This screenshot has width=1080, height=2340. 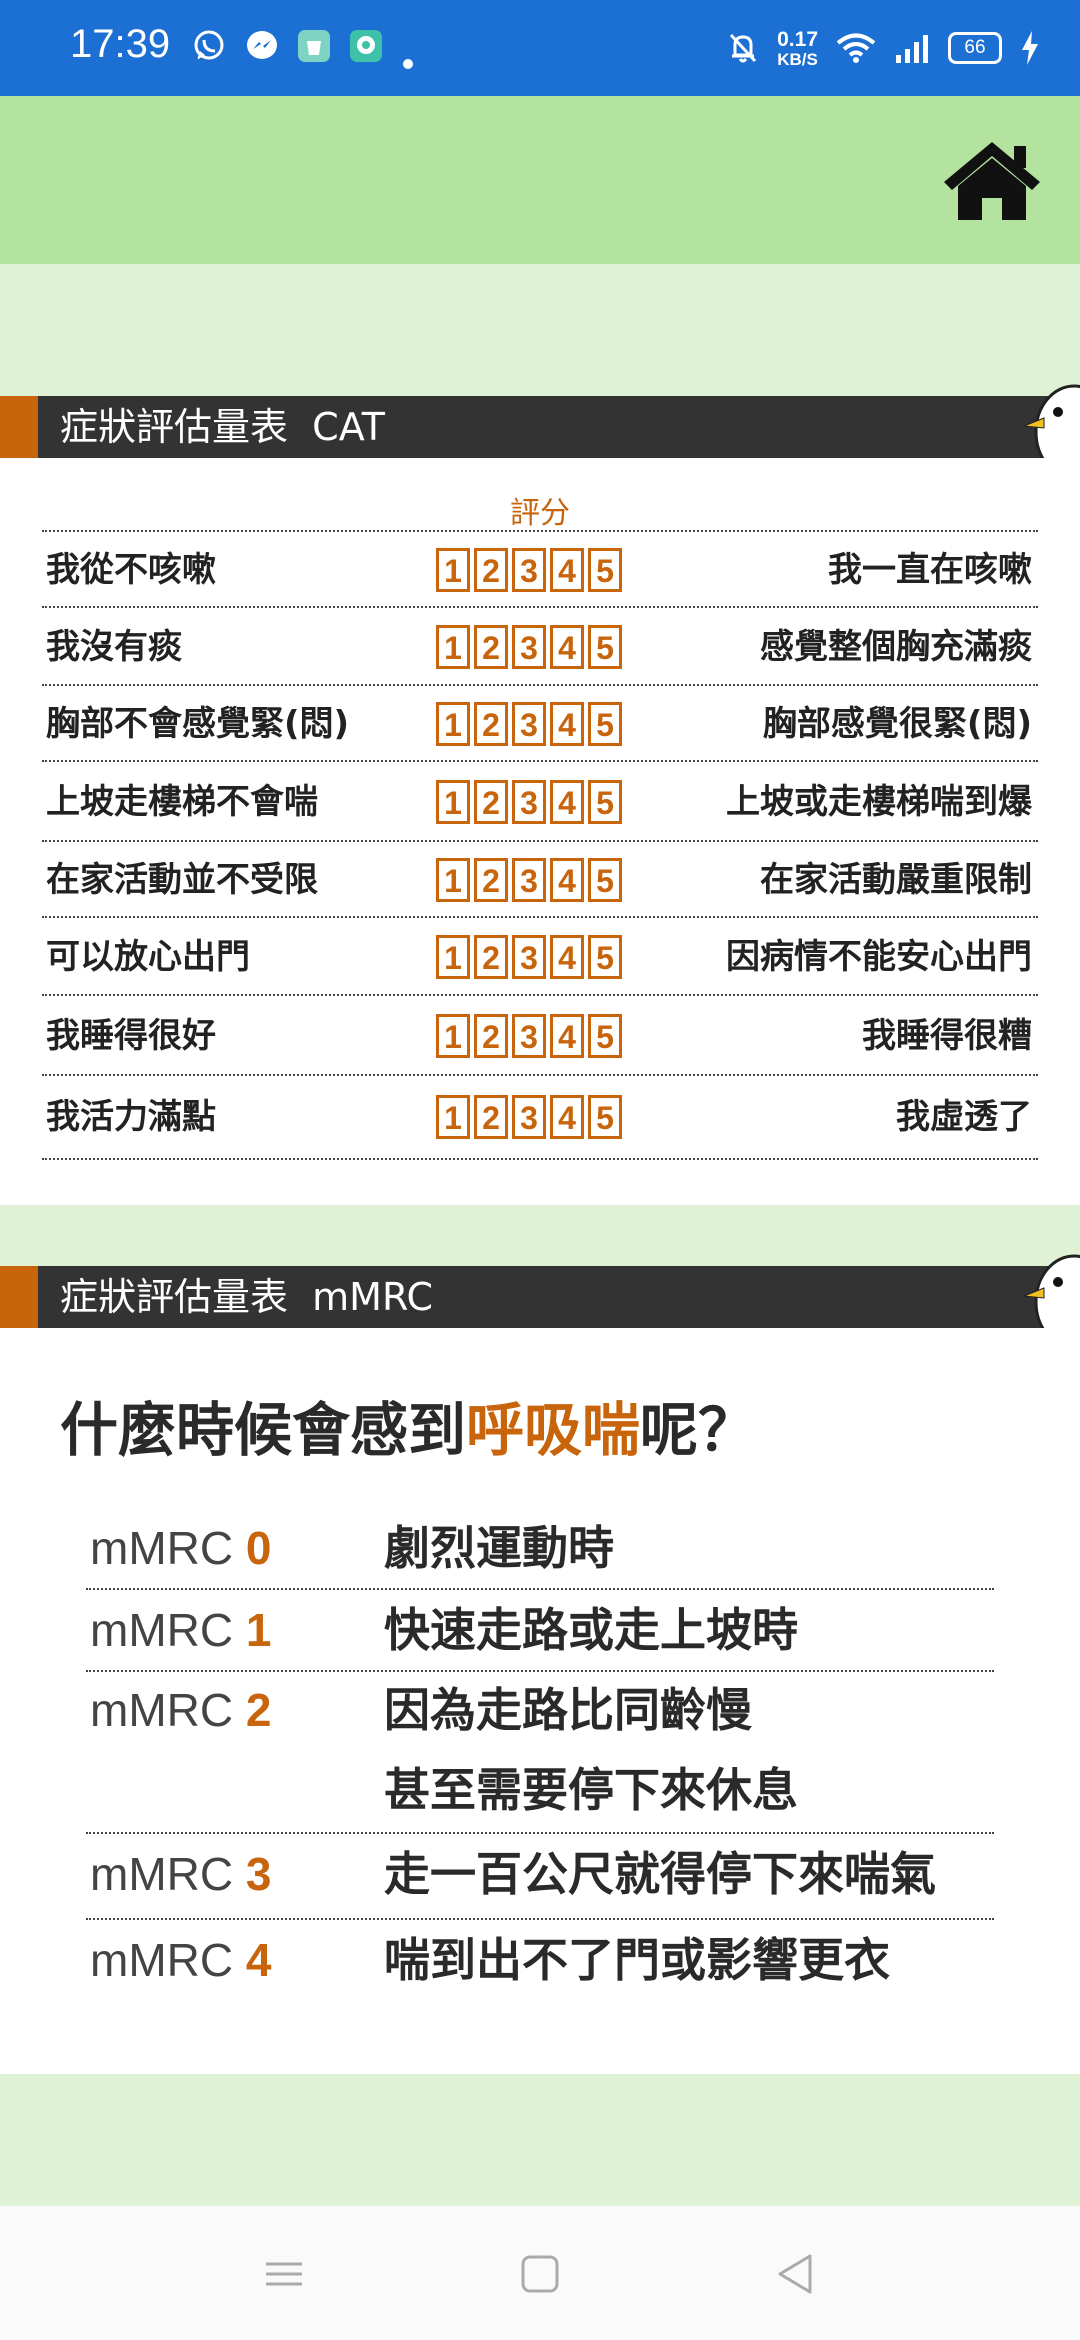 I want to click on cat-row-left-label: 我從不咳嗽, so click(x=131, y=570).